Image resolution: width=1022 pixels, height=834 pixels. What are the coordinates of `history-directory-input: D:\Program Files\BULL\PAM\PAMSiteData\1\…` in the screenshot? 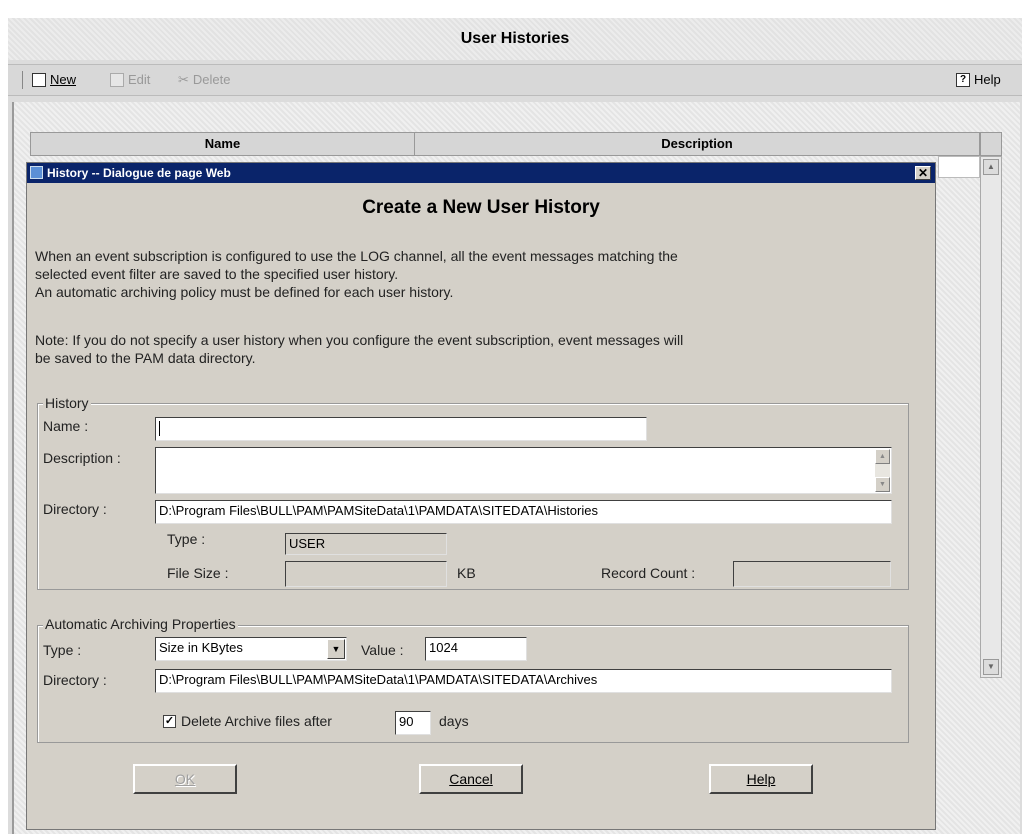 It's located at (523, 512).